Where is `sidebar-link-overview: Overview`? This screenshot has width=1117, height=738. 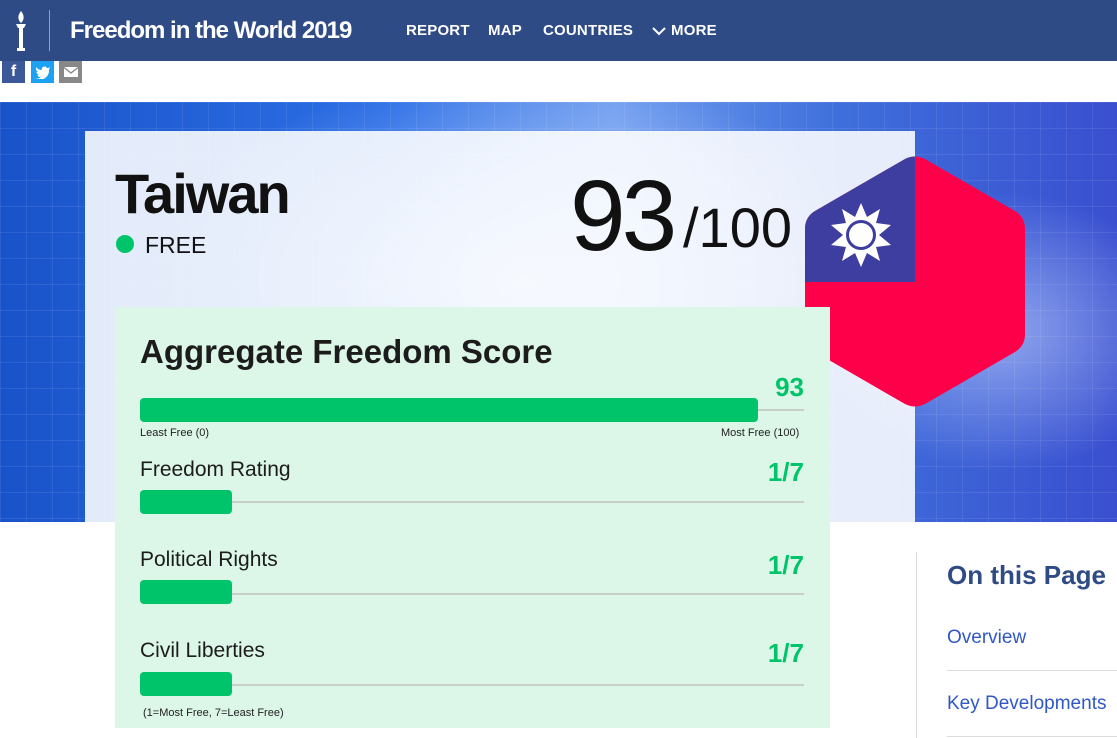 sidebar-link-overview: Overview is located at coordinates (986, 638).